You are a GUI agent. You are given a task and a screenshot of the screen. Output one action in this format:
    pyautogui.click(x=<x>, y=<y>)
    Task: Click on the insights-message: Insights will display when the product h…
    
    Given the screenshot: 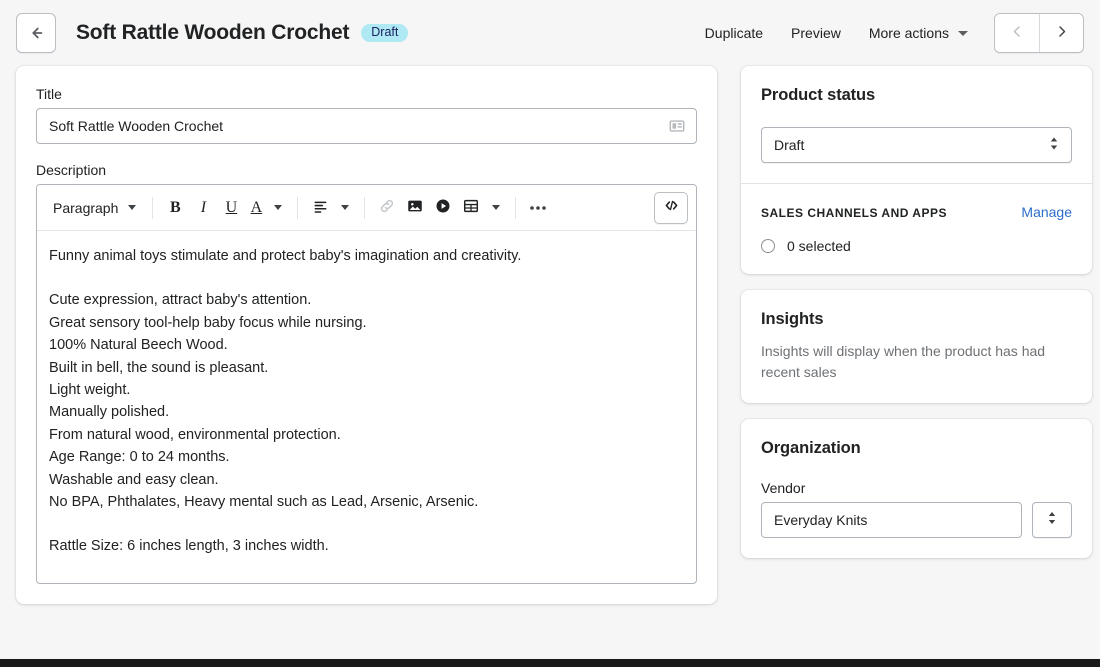 What is the action you would take?
    pyautogui.click(x=903, y=361)
    